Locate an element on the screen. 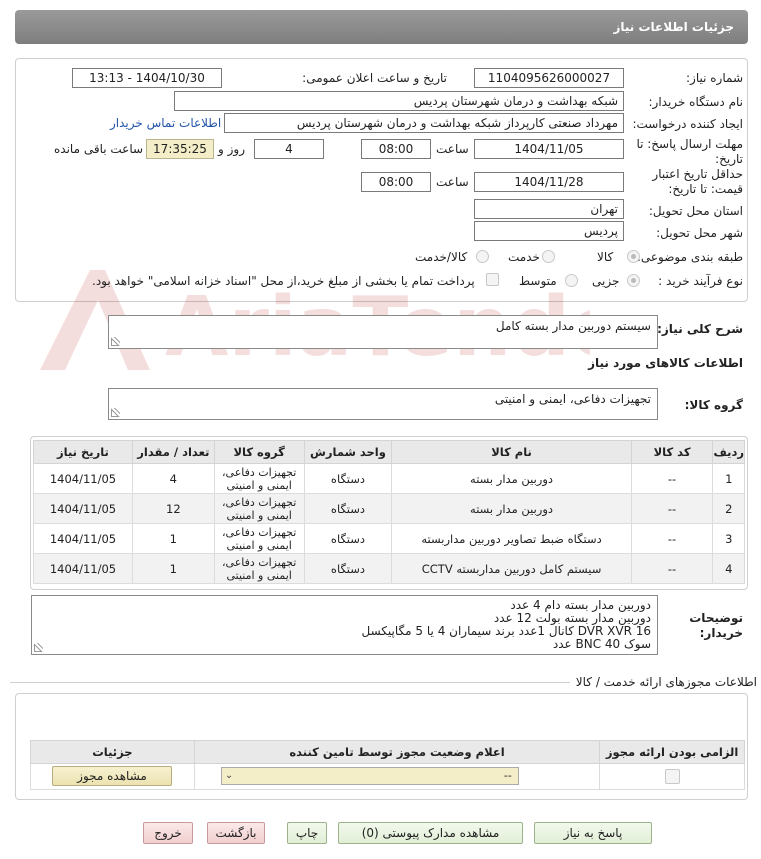 Image resolution: width=761 pixels, height=859 pixels. cell-row-number: 3 is located at coordinates (728, 538).